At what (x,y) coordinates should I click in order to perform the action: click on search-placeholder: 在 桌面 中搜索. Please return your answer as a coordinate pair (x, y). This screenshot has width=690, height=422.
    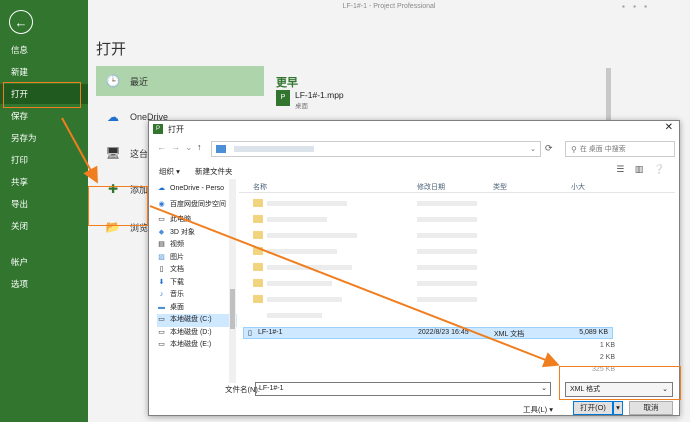
    Looking at the image, I should click on (602, 149).